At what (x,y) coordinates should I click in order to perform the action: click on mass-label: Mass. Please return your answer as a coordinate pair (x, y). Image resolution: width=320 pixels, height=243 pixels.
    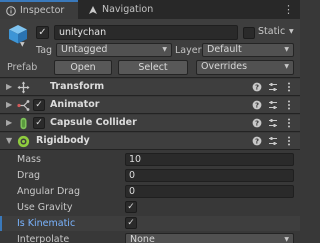
    Looking at the image, I should click on (29, 159).